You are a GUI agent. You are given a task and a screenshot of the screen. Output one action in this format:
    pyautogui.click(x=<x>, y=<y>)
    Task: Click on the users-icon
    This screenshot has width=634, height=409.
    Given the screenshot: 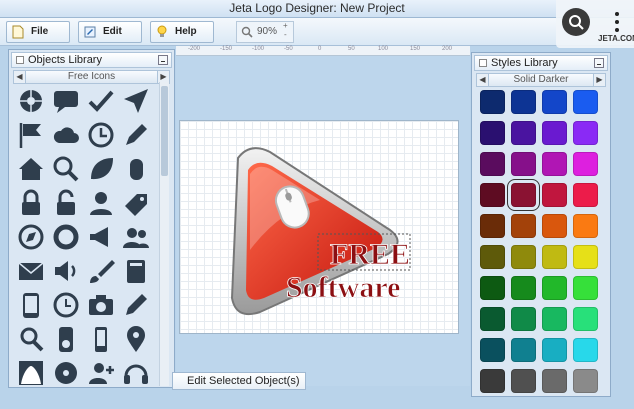 What is the action you would take?
    pyautogui.click(x=136, y=237)
    